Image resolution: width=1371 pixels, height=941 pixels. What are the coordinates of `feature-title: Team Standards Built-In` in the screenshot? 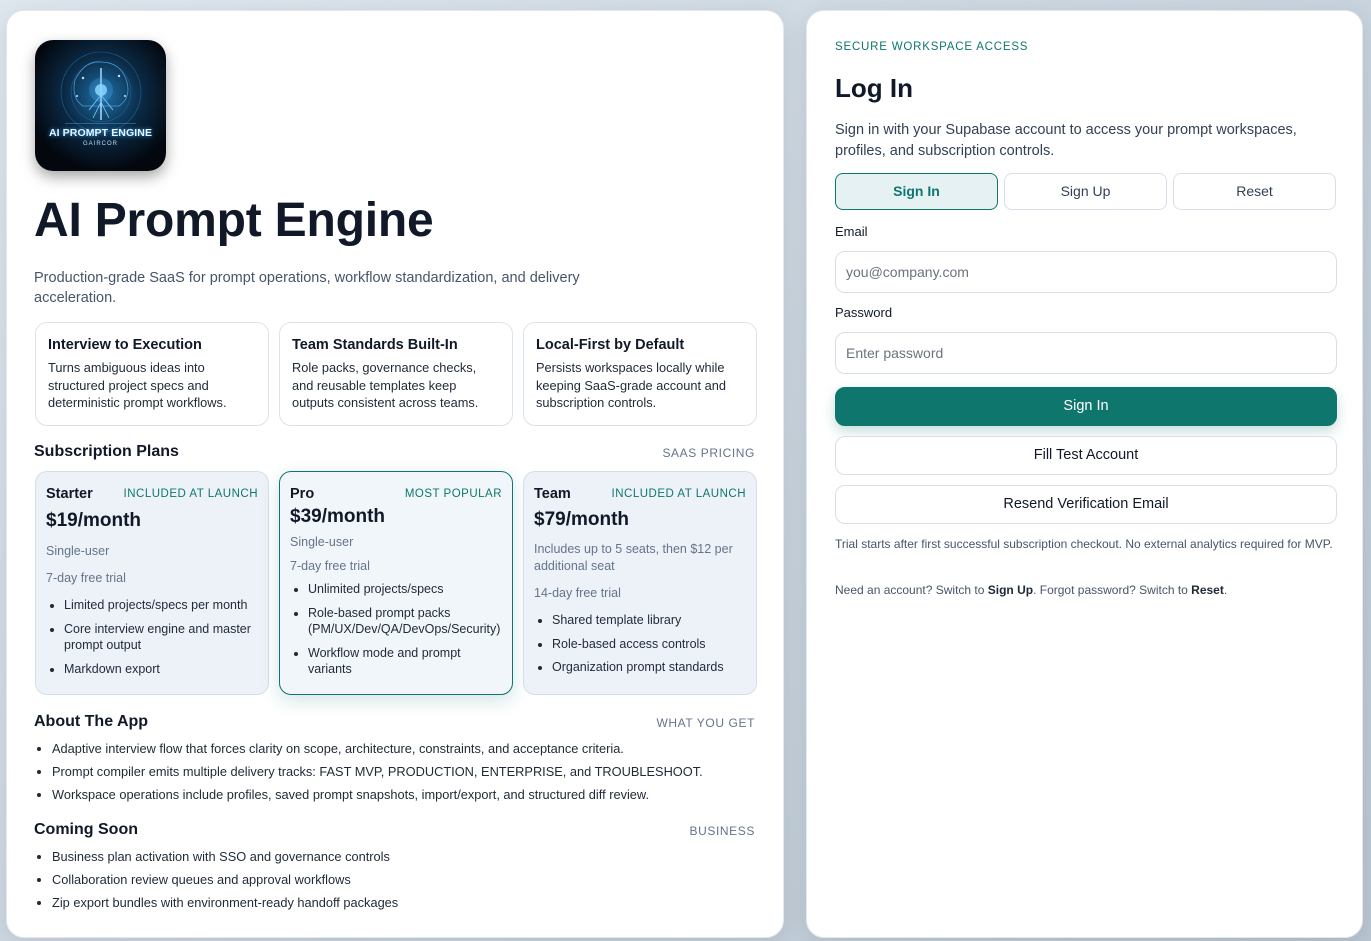 It's located at (375, 345).